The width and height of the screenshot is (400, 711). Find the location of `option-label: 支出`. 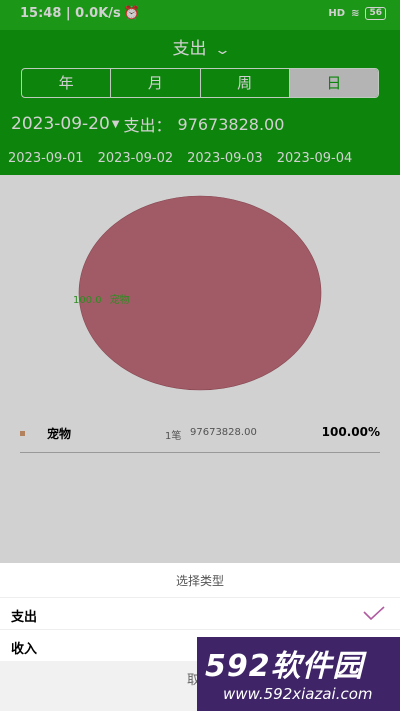

option-label: 支出 is located at coordinates (24, 617).